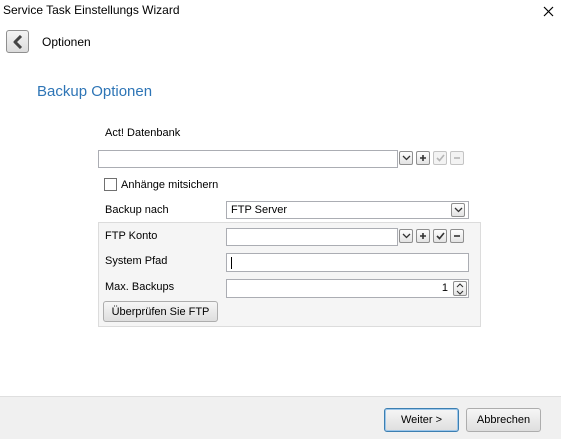  I want to click on backup-target-value: FTP Server, so click(259, 210).